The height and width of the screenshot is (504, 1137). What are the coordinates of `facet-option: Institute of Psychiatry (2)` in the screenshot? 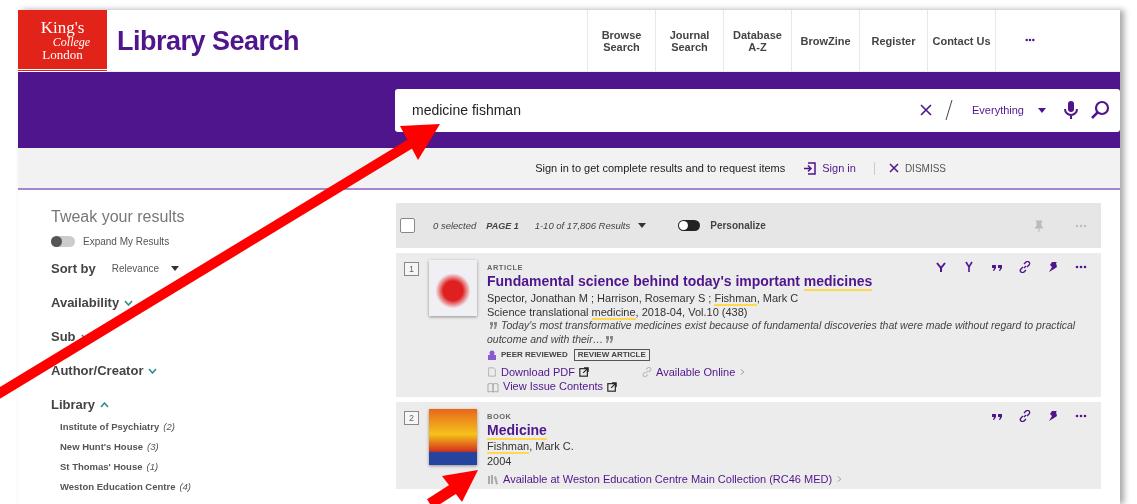 It's located at (113, 426).